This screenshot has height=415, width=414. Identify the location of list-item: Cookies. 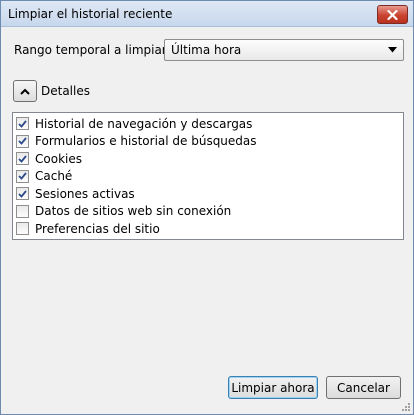
(49, 158).